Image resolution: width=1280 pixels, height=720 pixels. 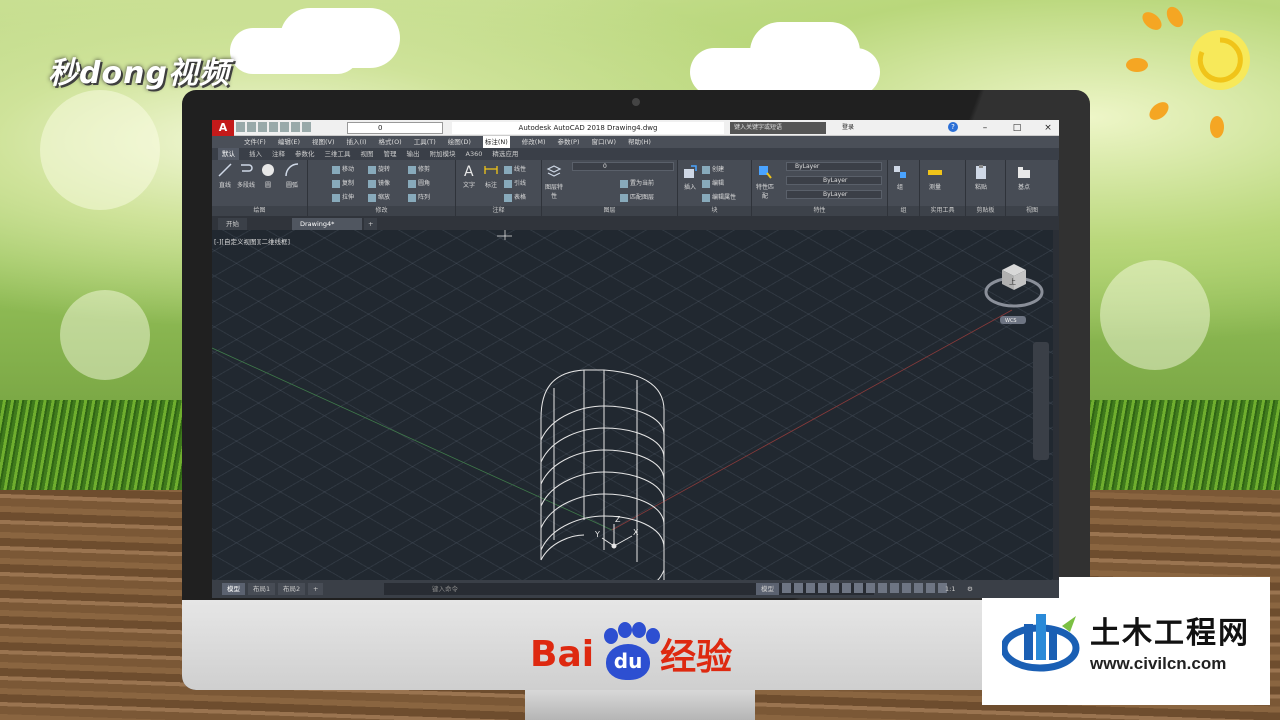 I want to click on panel-label-properties: 特性, so click(x=819, y=211).